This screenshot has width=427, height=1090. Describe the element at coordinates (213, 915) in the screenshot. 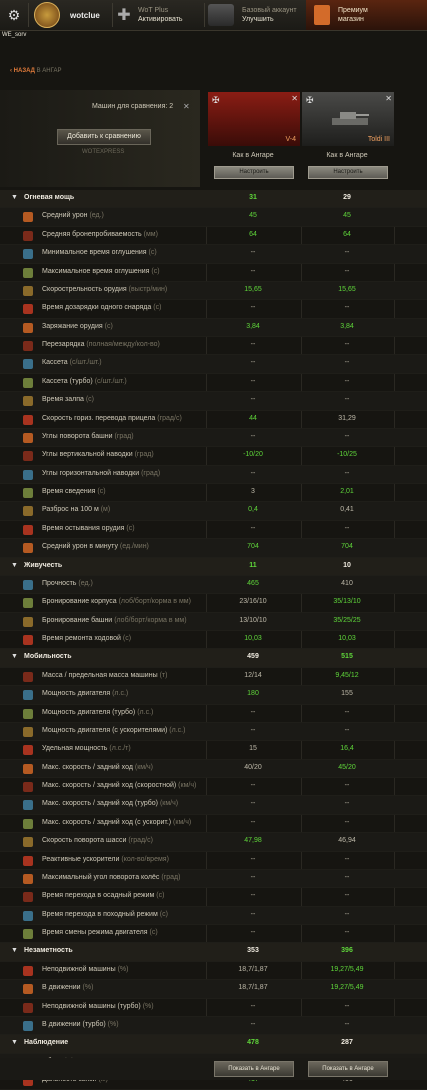

I see `stat-row: Время перехода в походный режим (с) -- --` at that location.